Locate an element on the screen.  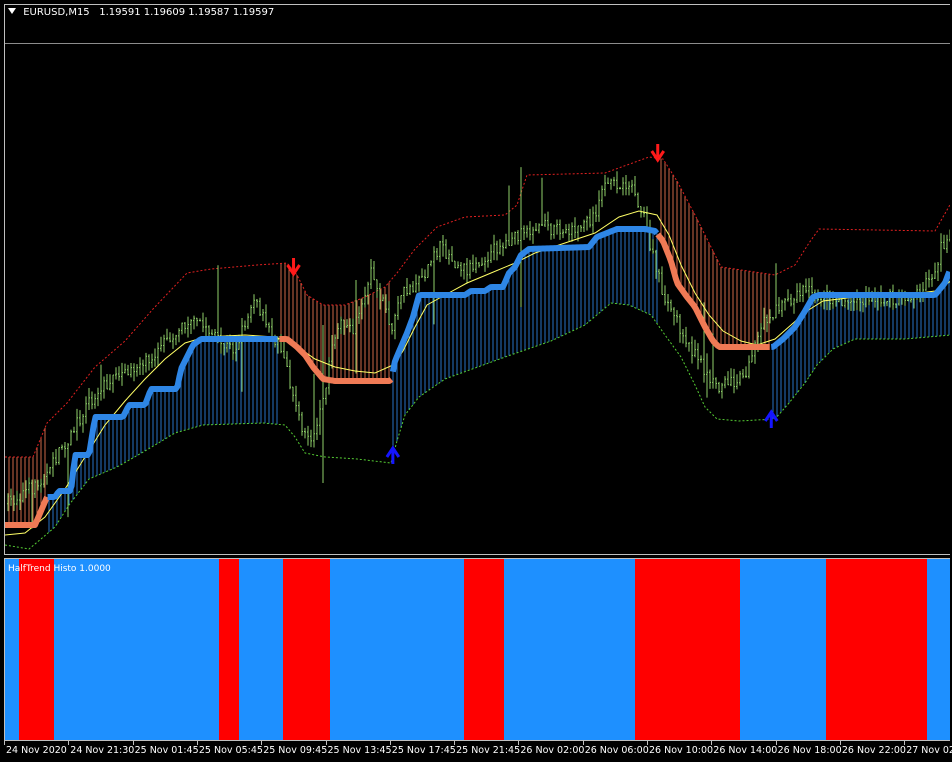
ohlc-values: 1.19591 1.19609 1.19587 1.19597 is located at coordinates (187, 12).